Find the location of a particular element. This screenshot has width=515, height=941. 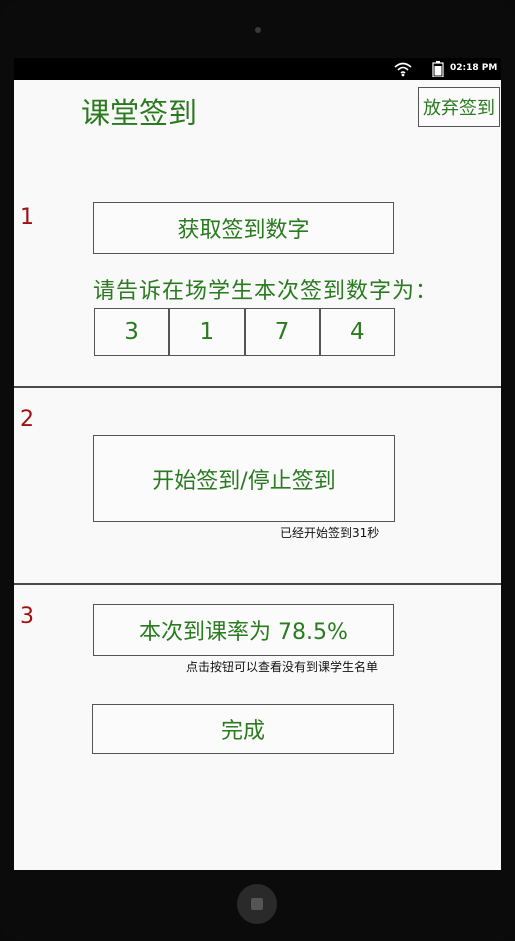

attendance-rate-button: 本次到课率为 78.5% is located at coordinates (243, 630).